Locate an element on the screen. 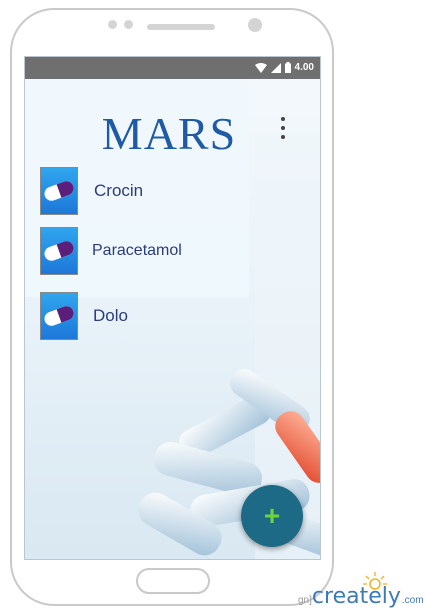  add-medicine-button: + is located at coordinates (272, 516).